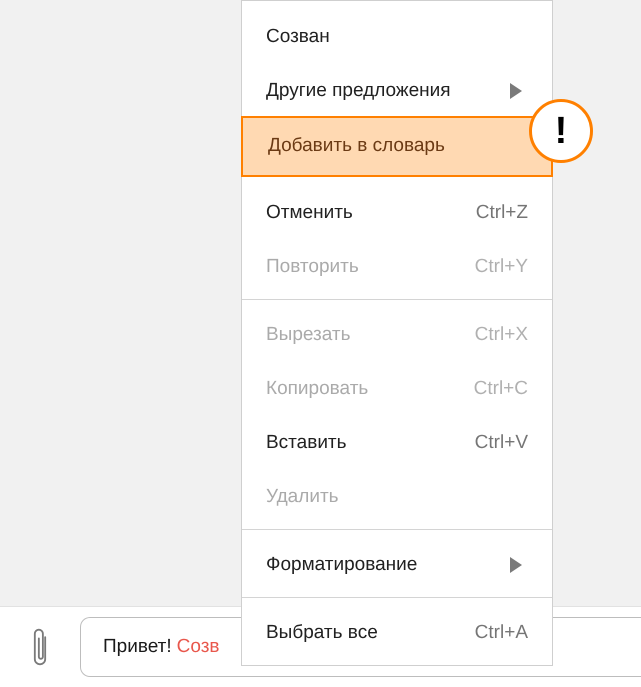 This screenshot has height=687, width=641. I want to click on message-text: Привет!, so click(137, 646).